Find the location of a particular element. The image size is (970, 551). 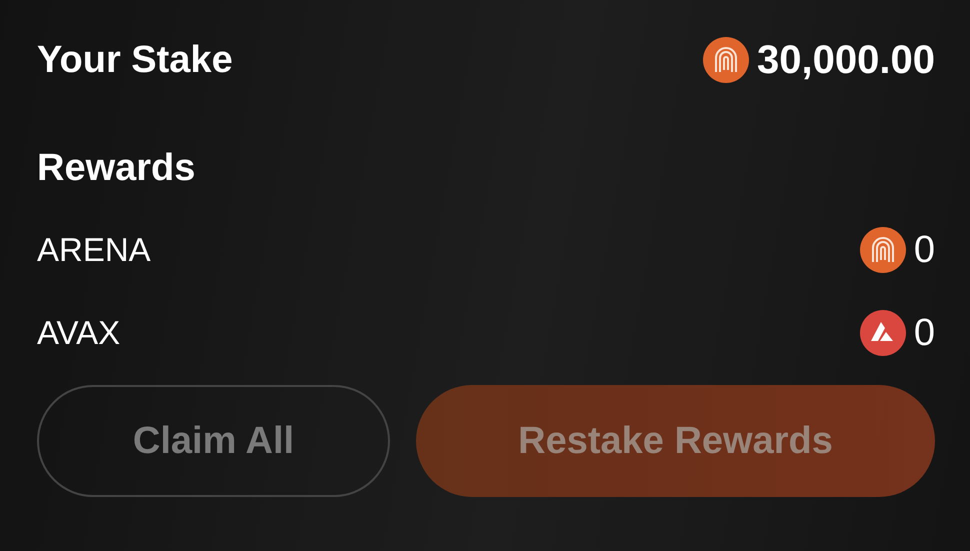

stake-amount: 30,000.00 is located at coordinates (846, 60).